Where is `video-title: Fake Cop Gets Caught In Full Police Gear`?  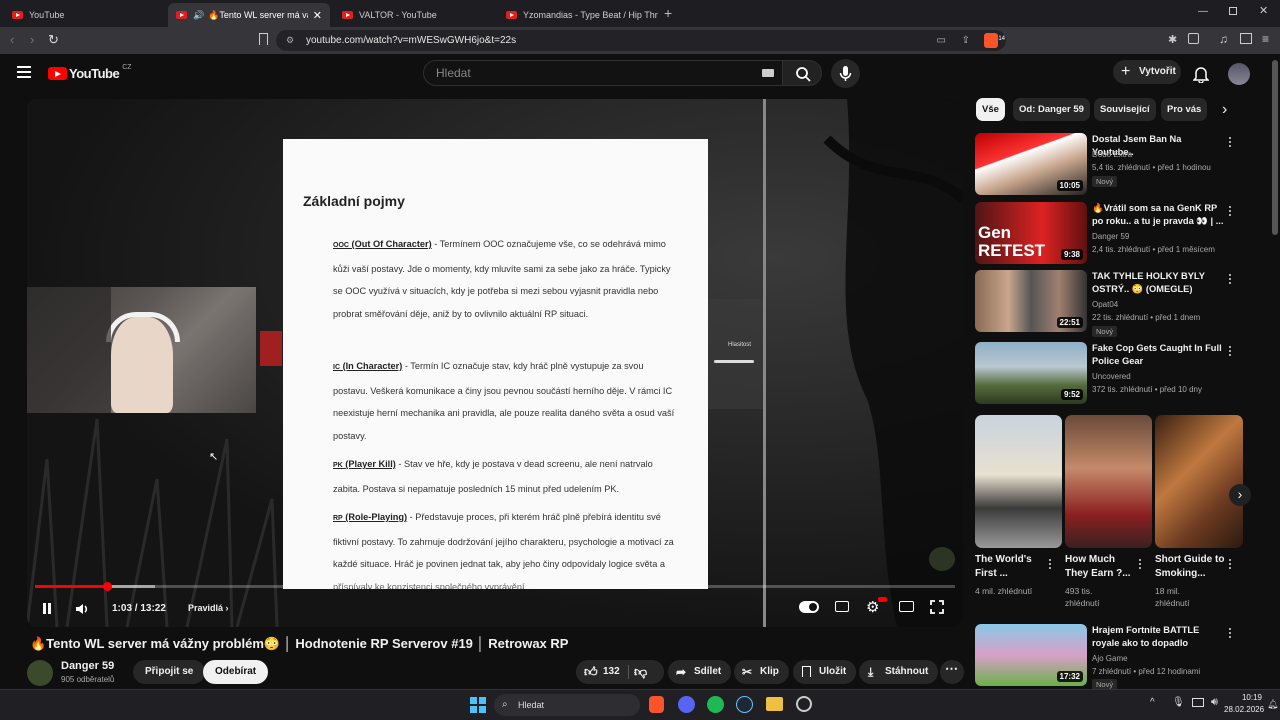 video-title: Fake Cop Gets Caught In Full Police Gear is located at coordinates (1158, 355).